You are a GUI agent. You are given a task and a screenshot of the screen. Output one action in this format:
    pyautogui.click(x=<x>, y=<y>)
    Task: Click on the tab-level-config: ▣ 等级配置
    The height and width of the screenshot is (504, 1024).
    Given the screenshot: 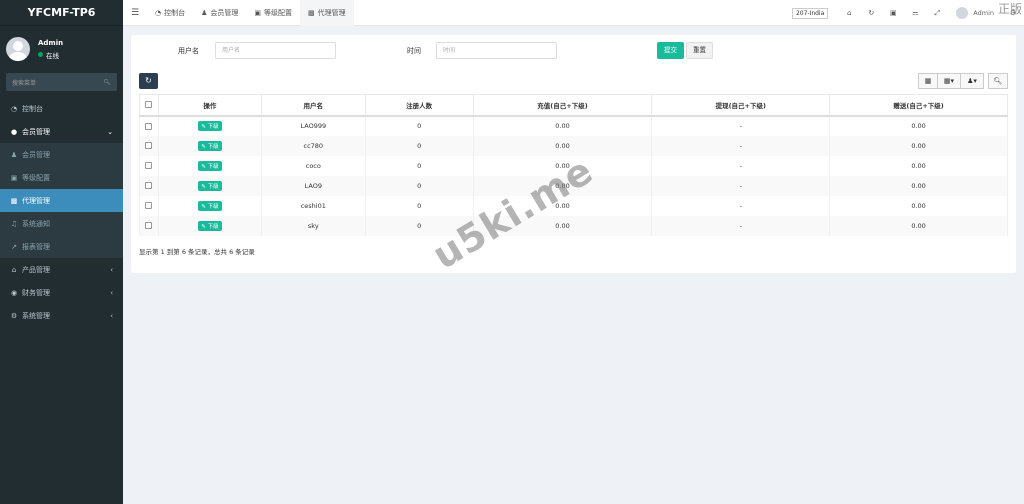 What is the action you would take?
    pyautogui.click(x=273, y=13)
    